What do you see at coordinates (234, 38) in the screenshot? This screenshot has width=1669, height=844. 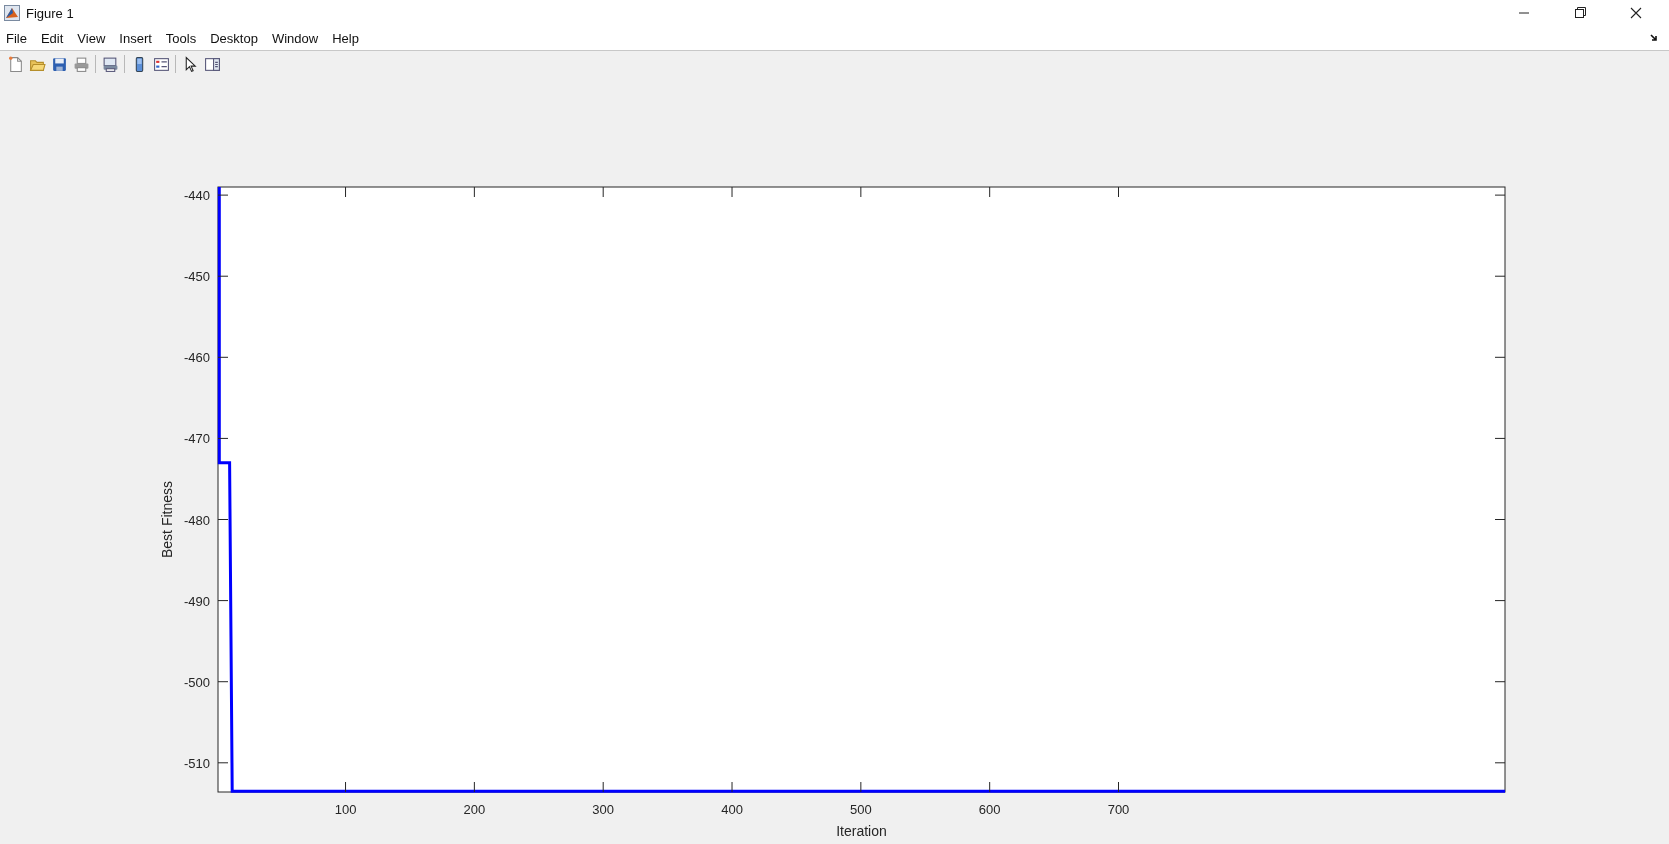 I see `menu-item: Desktop` at bounding box center [234, 38].